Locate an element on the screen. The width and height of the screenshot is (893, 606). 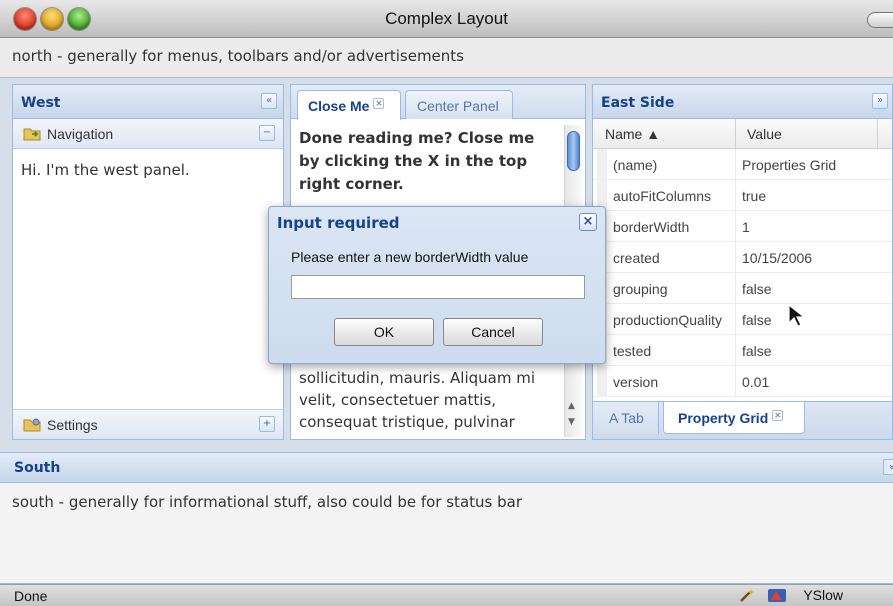
wand-icon is located at coordinates (747, 595).